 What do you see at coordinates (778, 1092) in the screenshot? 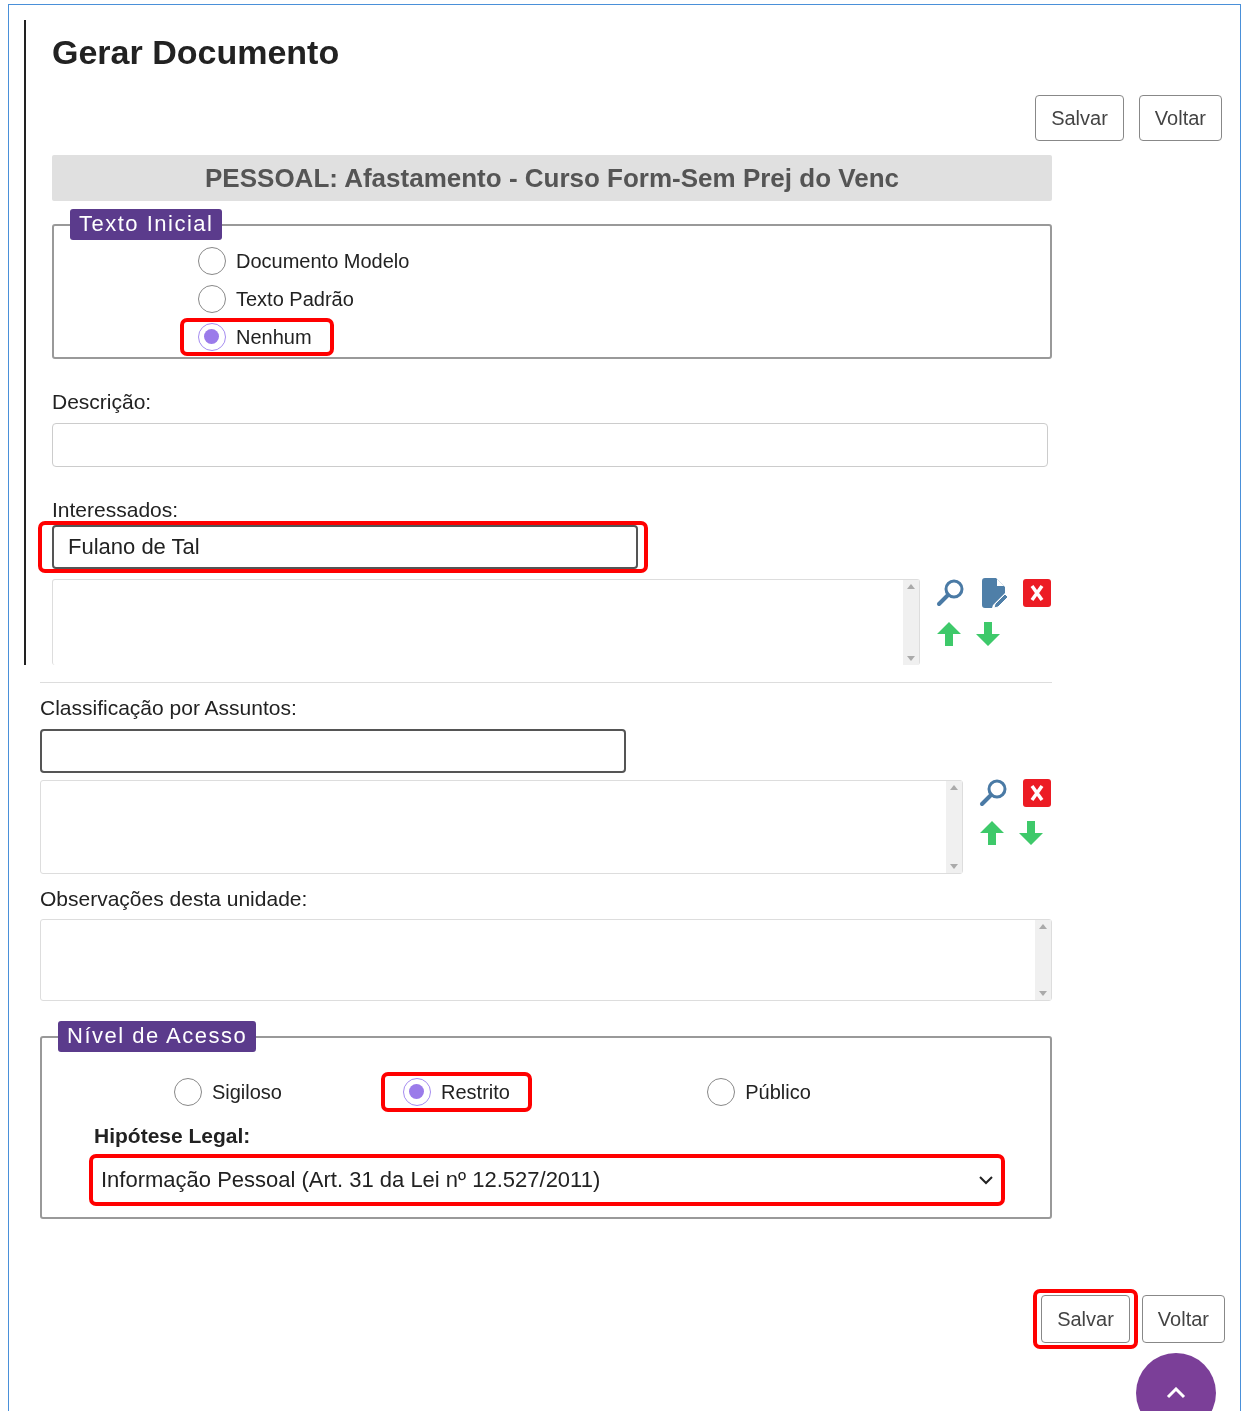
I see `radio-label: Público` at bounding box center [778, 1092].